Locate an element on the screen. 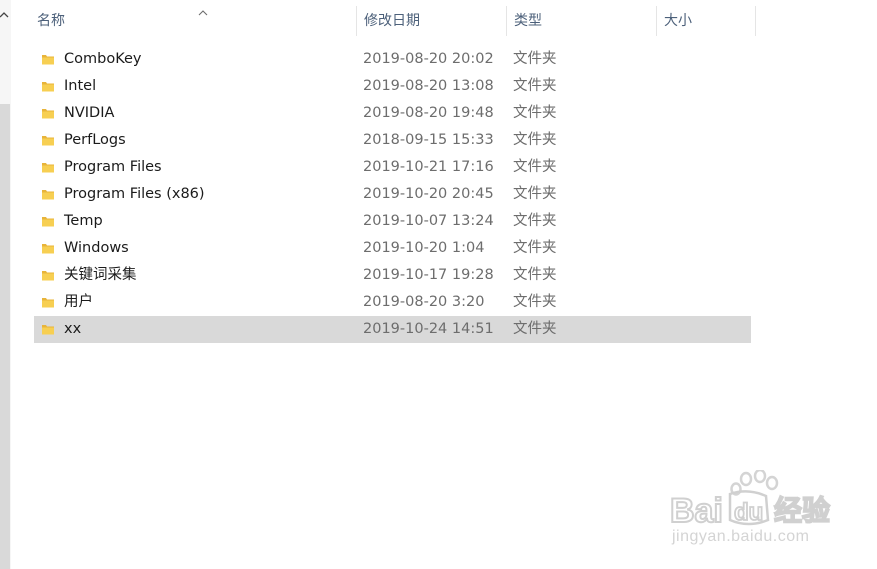 The image size is (877, 569). file-date-modified: 2019-08-20 3:20 is located at coordinates (424, 302).